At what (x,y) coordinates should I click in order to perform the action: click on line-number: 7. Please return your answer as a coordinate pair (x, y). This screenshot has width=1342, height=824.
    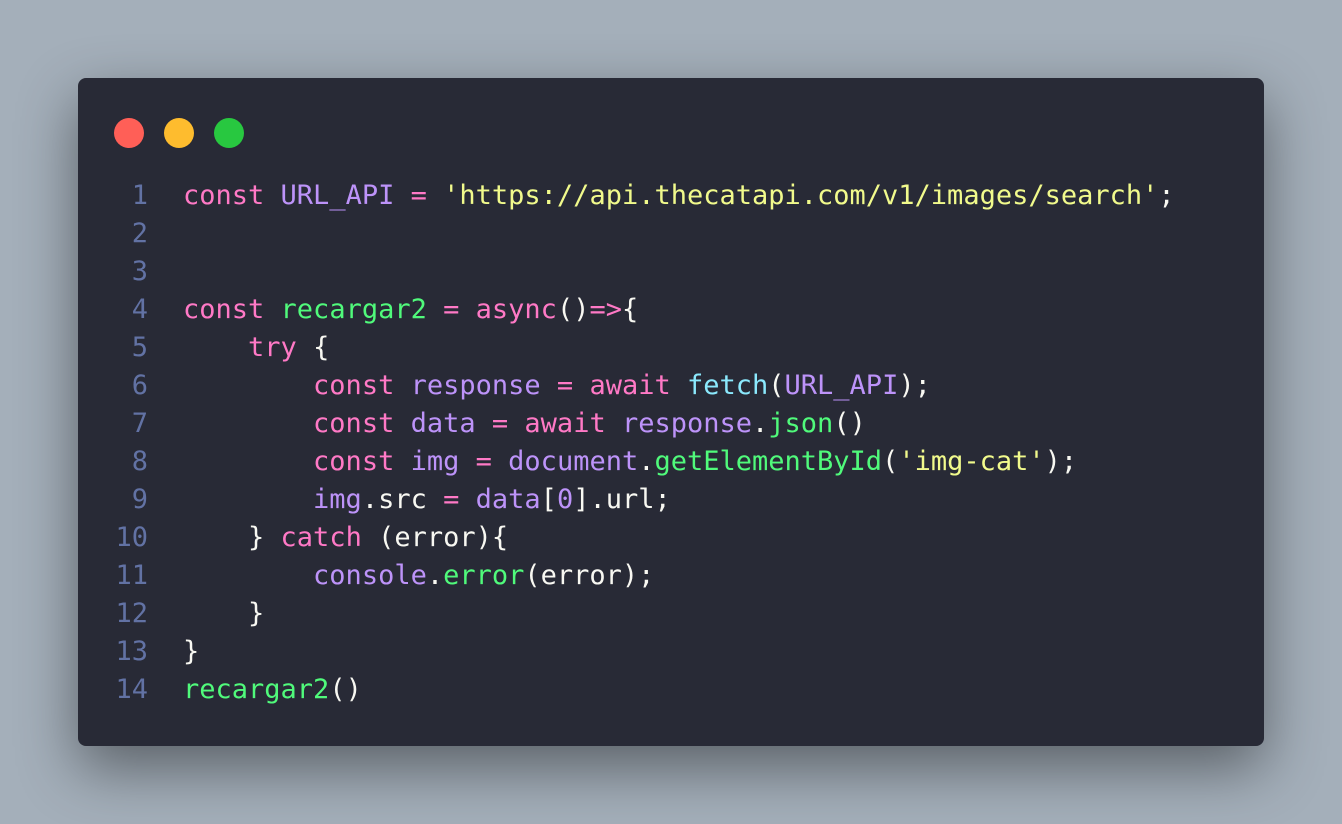
    Looking at the image, I should click on (139, 423).